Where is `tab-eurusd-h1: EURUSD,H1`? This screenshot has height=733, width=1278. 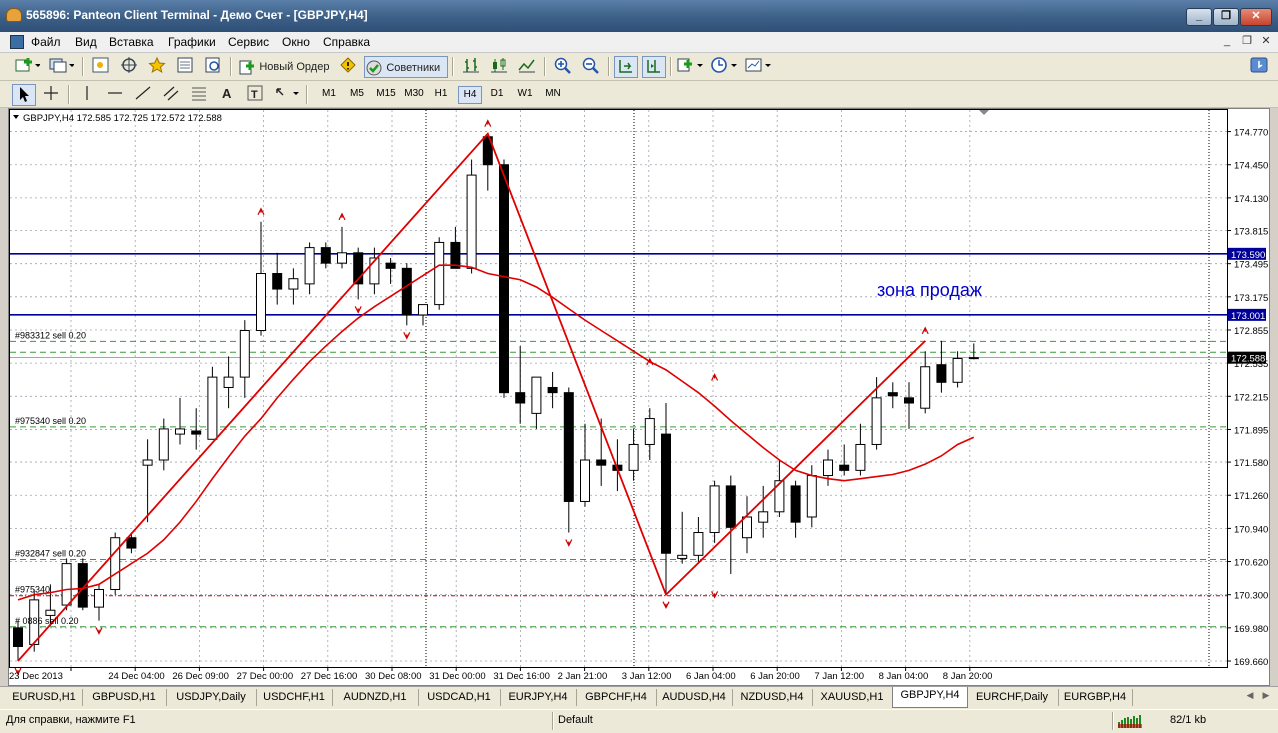 tab-eurusd-h1: EURUSD,H1 is located at coordinates (44, 697).